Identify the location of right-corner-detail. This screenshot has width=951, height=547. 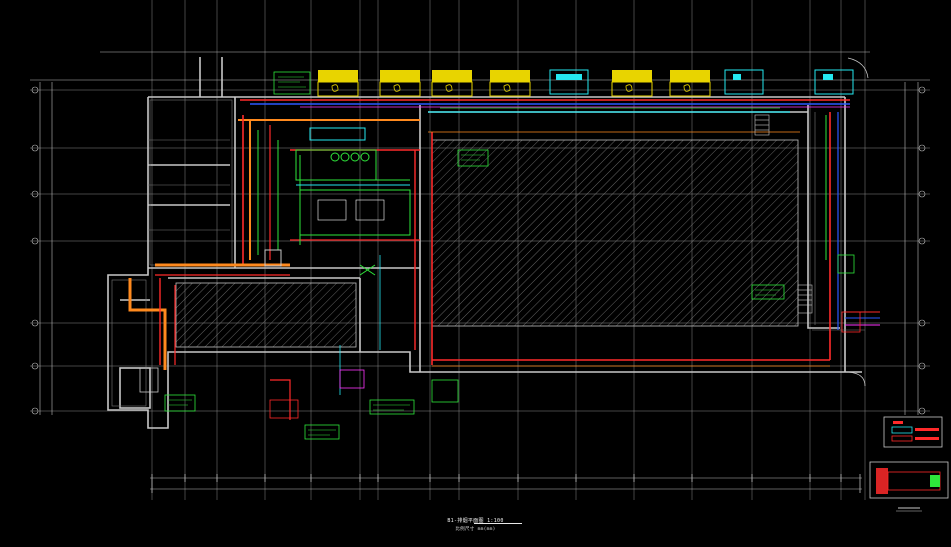
(851, 320).